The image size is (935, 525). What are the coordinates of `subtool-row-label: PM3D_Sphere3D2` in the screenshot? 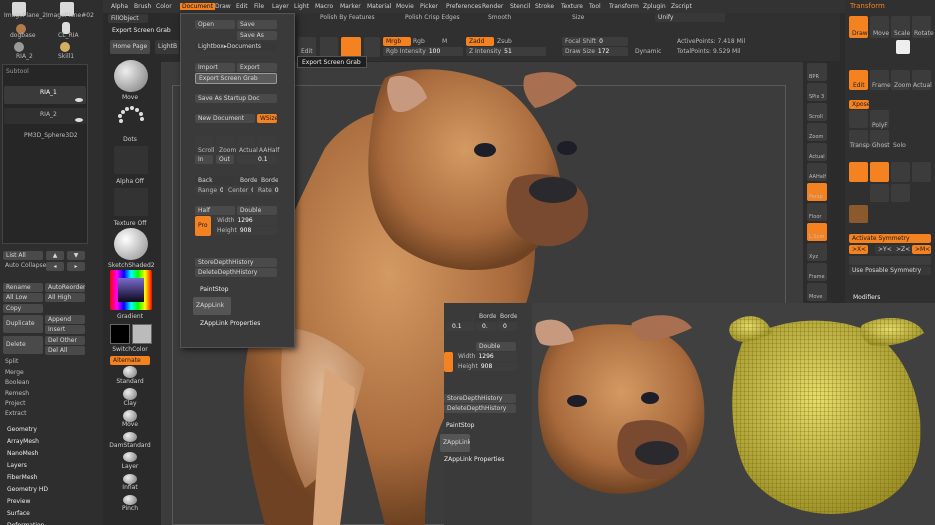 It's located at (51, 135).